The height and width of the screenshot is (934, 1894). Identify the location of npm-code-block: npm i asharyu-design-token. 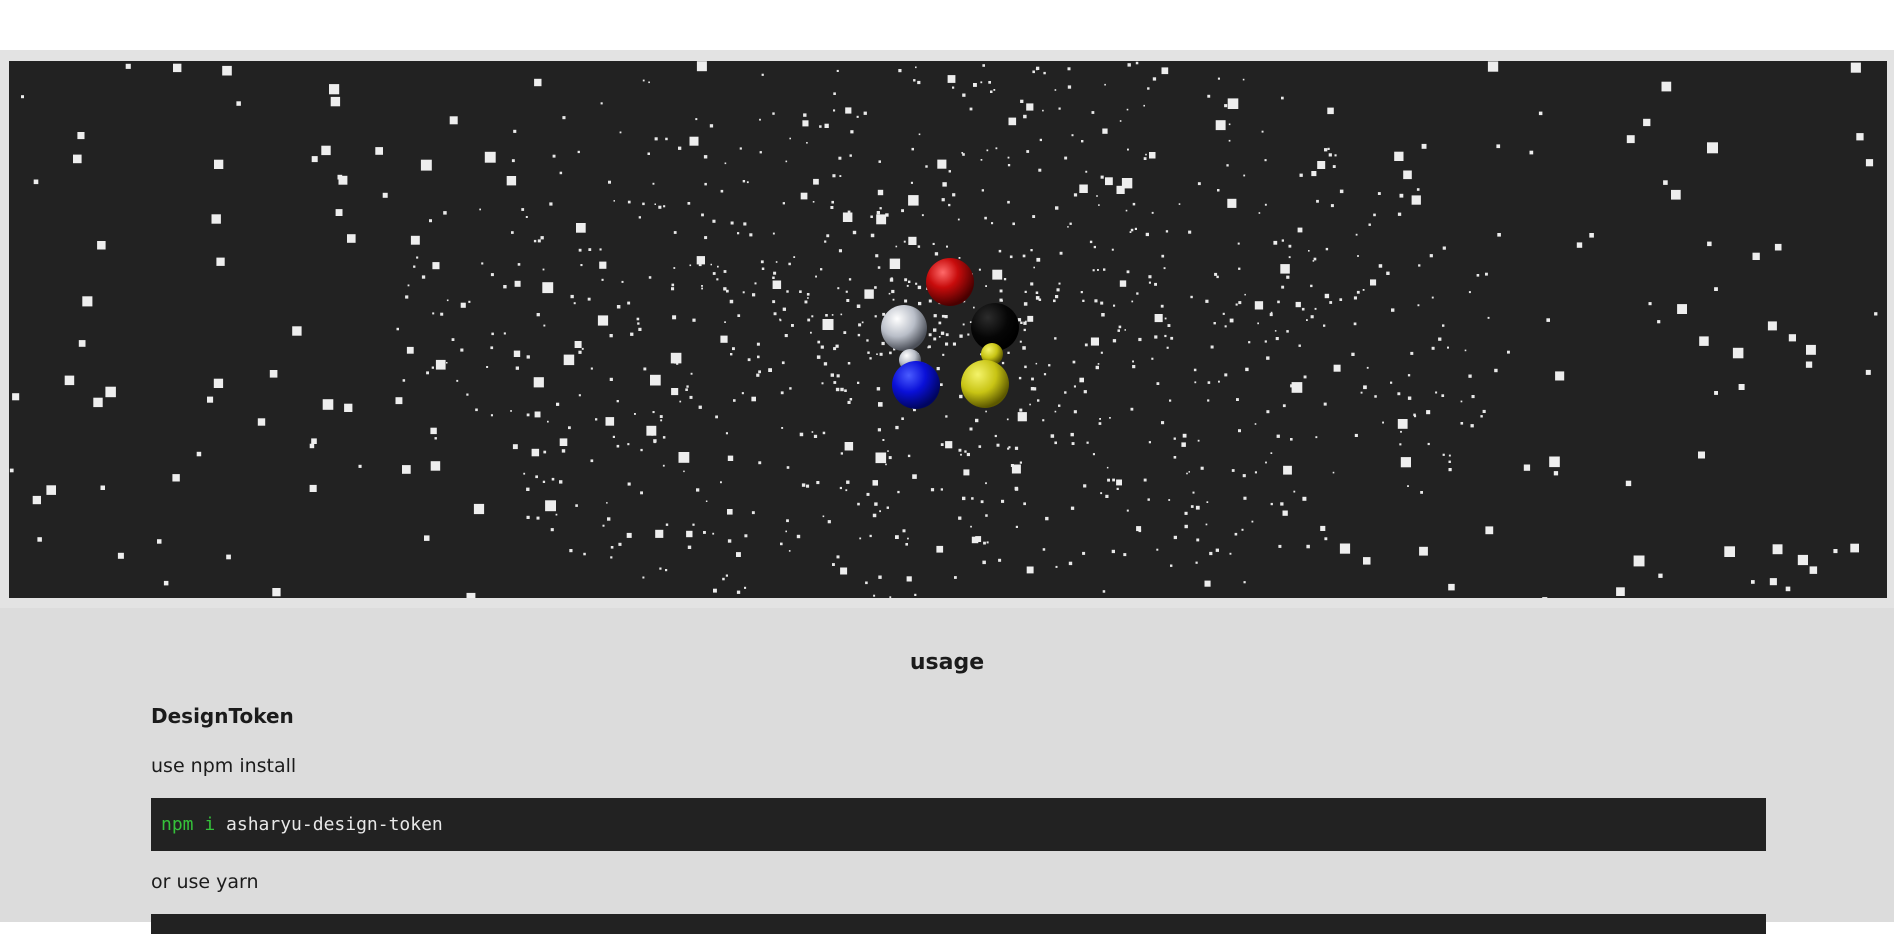
(958, 824).